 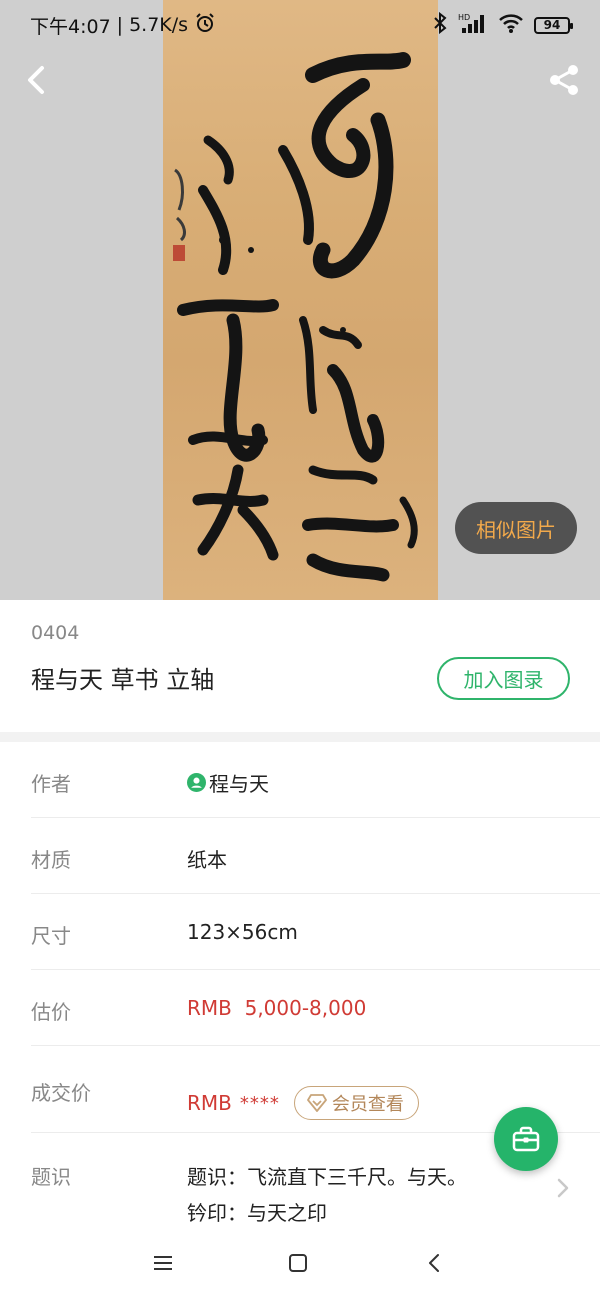 What do you see at coordinates (503, 678) in the screenshot?
I see `add-to-catalog-button: 加入图录` at bounding box center [503, 678].